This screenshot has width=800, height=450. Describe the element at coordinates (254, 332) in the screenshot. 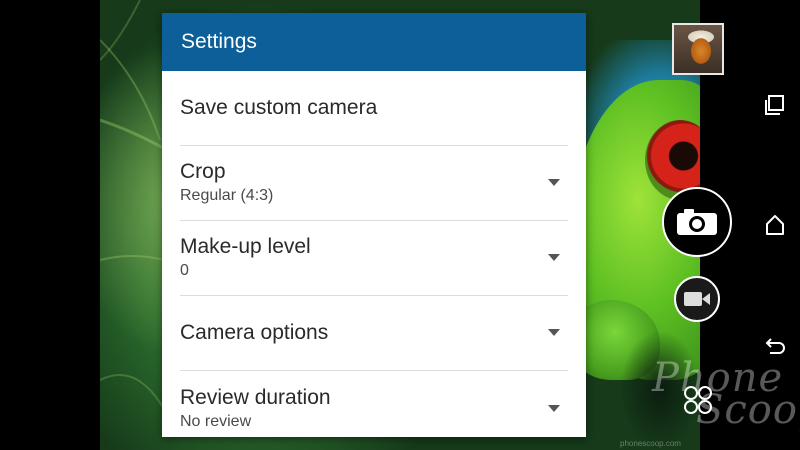

I see `menu-item-label: Camera options` at that location.